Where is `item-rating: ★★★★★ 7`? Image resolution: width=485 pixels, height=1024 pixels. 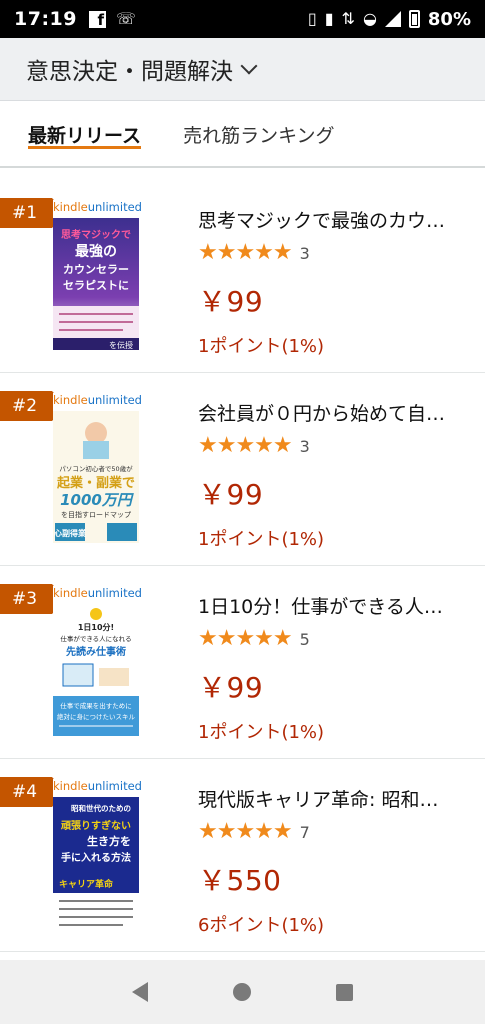
item-rating: ★★★★★ 7 is located at coordinates (335, 832).